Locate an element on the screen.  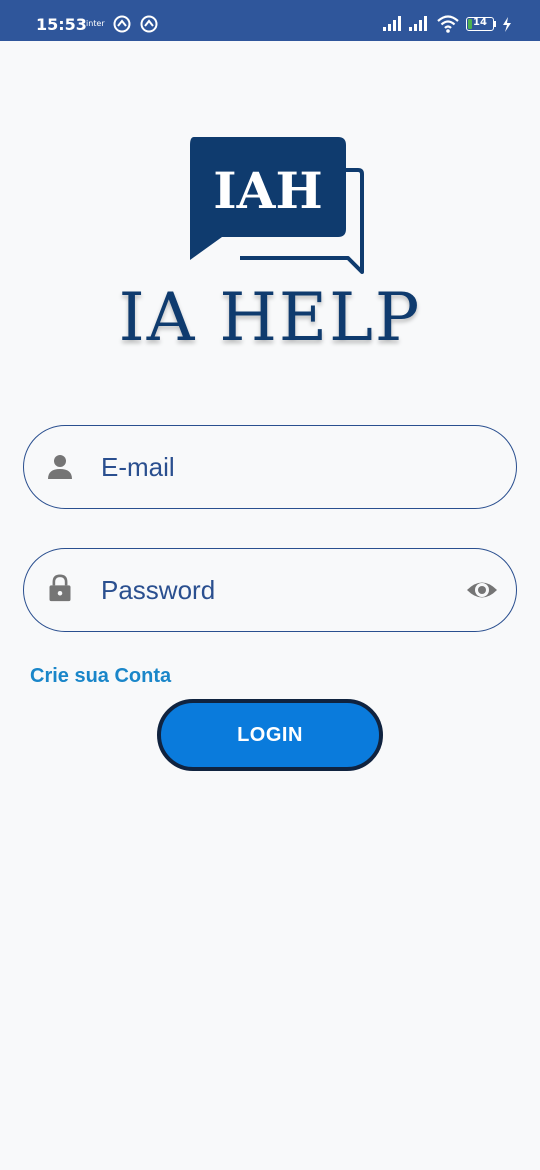
logo-badge-text: IAH is located at coordinates (267, 190).